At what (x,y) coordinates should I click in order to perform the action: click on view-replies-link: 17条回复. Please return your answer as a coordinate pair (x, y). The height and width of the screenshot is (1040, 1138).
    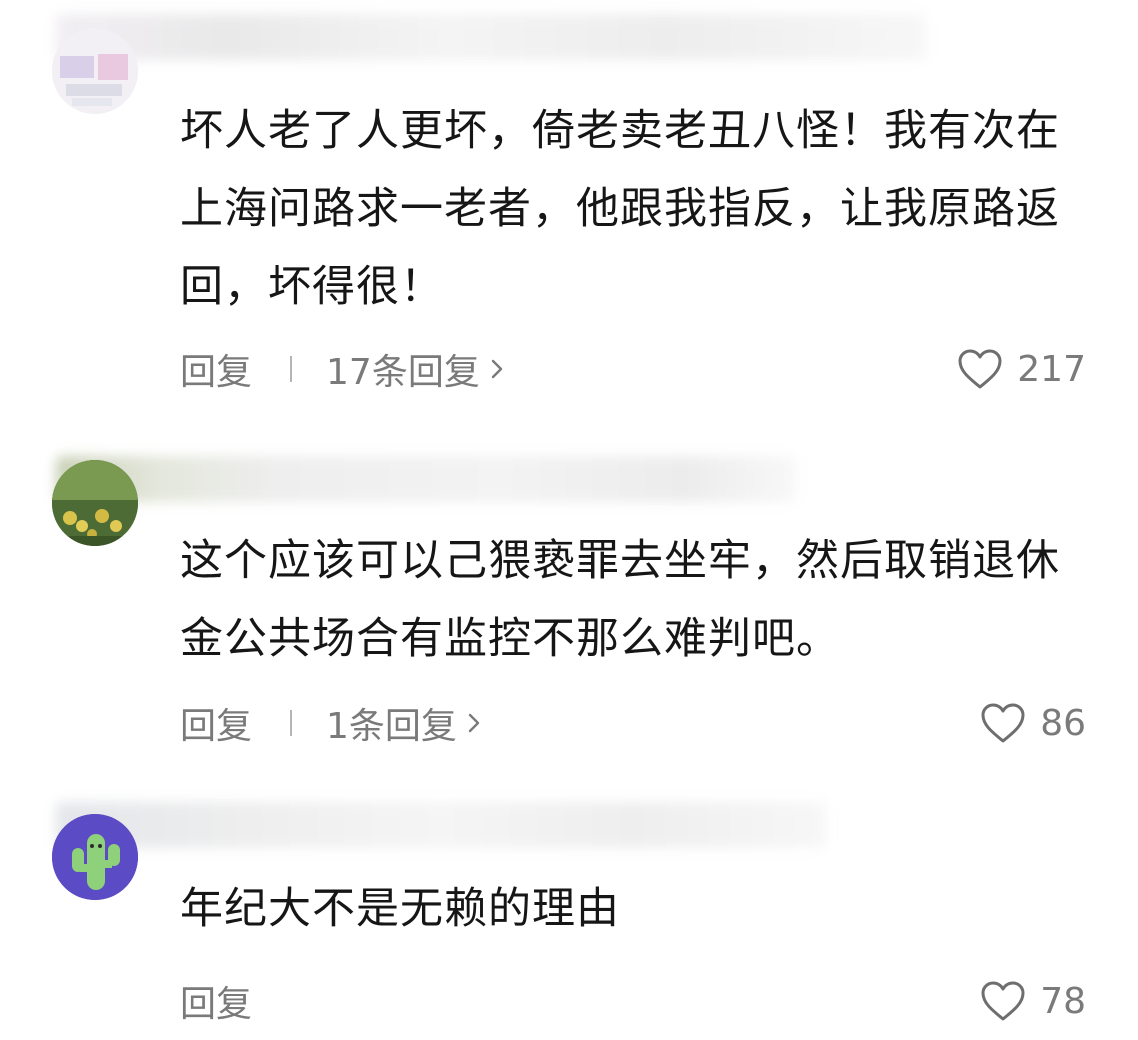
    Looking at the image, I should click on (417, 369).